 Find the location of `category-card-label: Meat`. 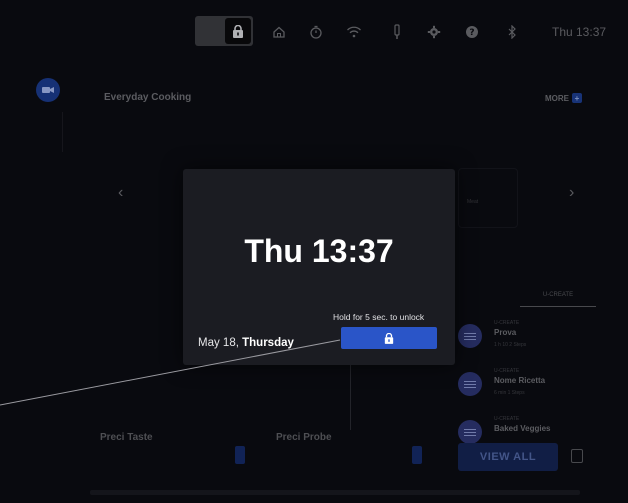

category-card-label: Meat is located at coordinates (473, 202).